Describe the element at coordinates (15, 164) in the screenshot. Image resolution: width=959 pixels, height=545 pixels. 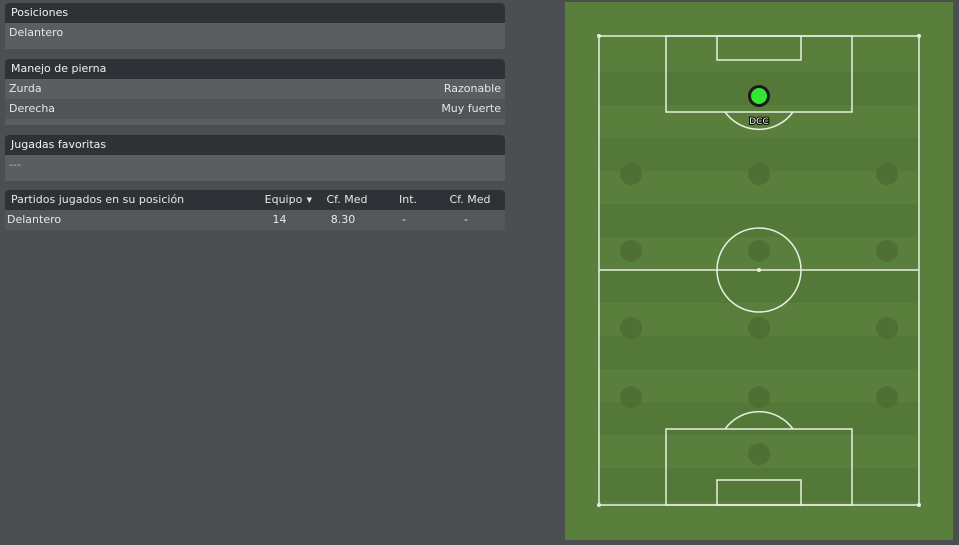
I see `favorite-moves-value: ---` at that location.